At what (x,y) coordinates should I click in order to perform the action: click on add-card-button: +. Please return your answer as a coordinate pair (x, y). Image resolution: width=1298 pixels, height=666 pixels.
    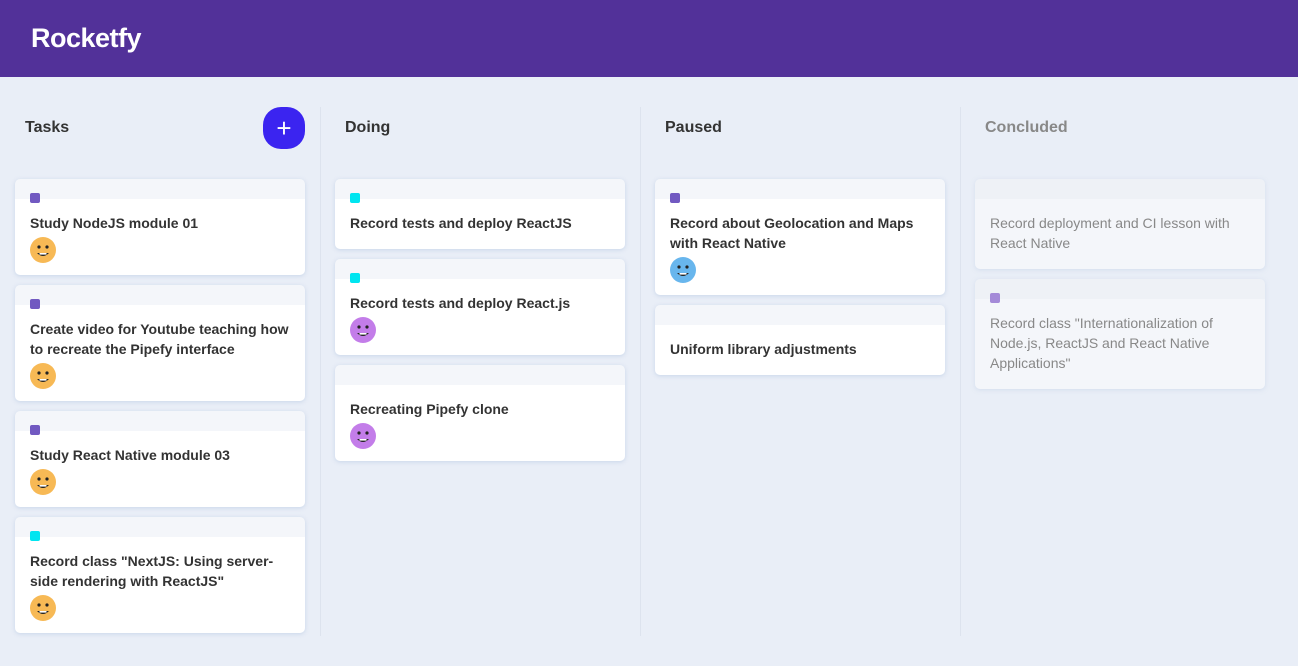
    Looking at the image, I should click on (284, 128).